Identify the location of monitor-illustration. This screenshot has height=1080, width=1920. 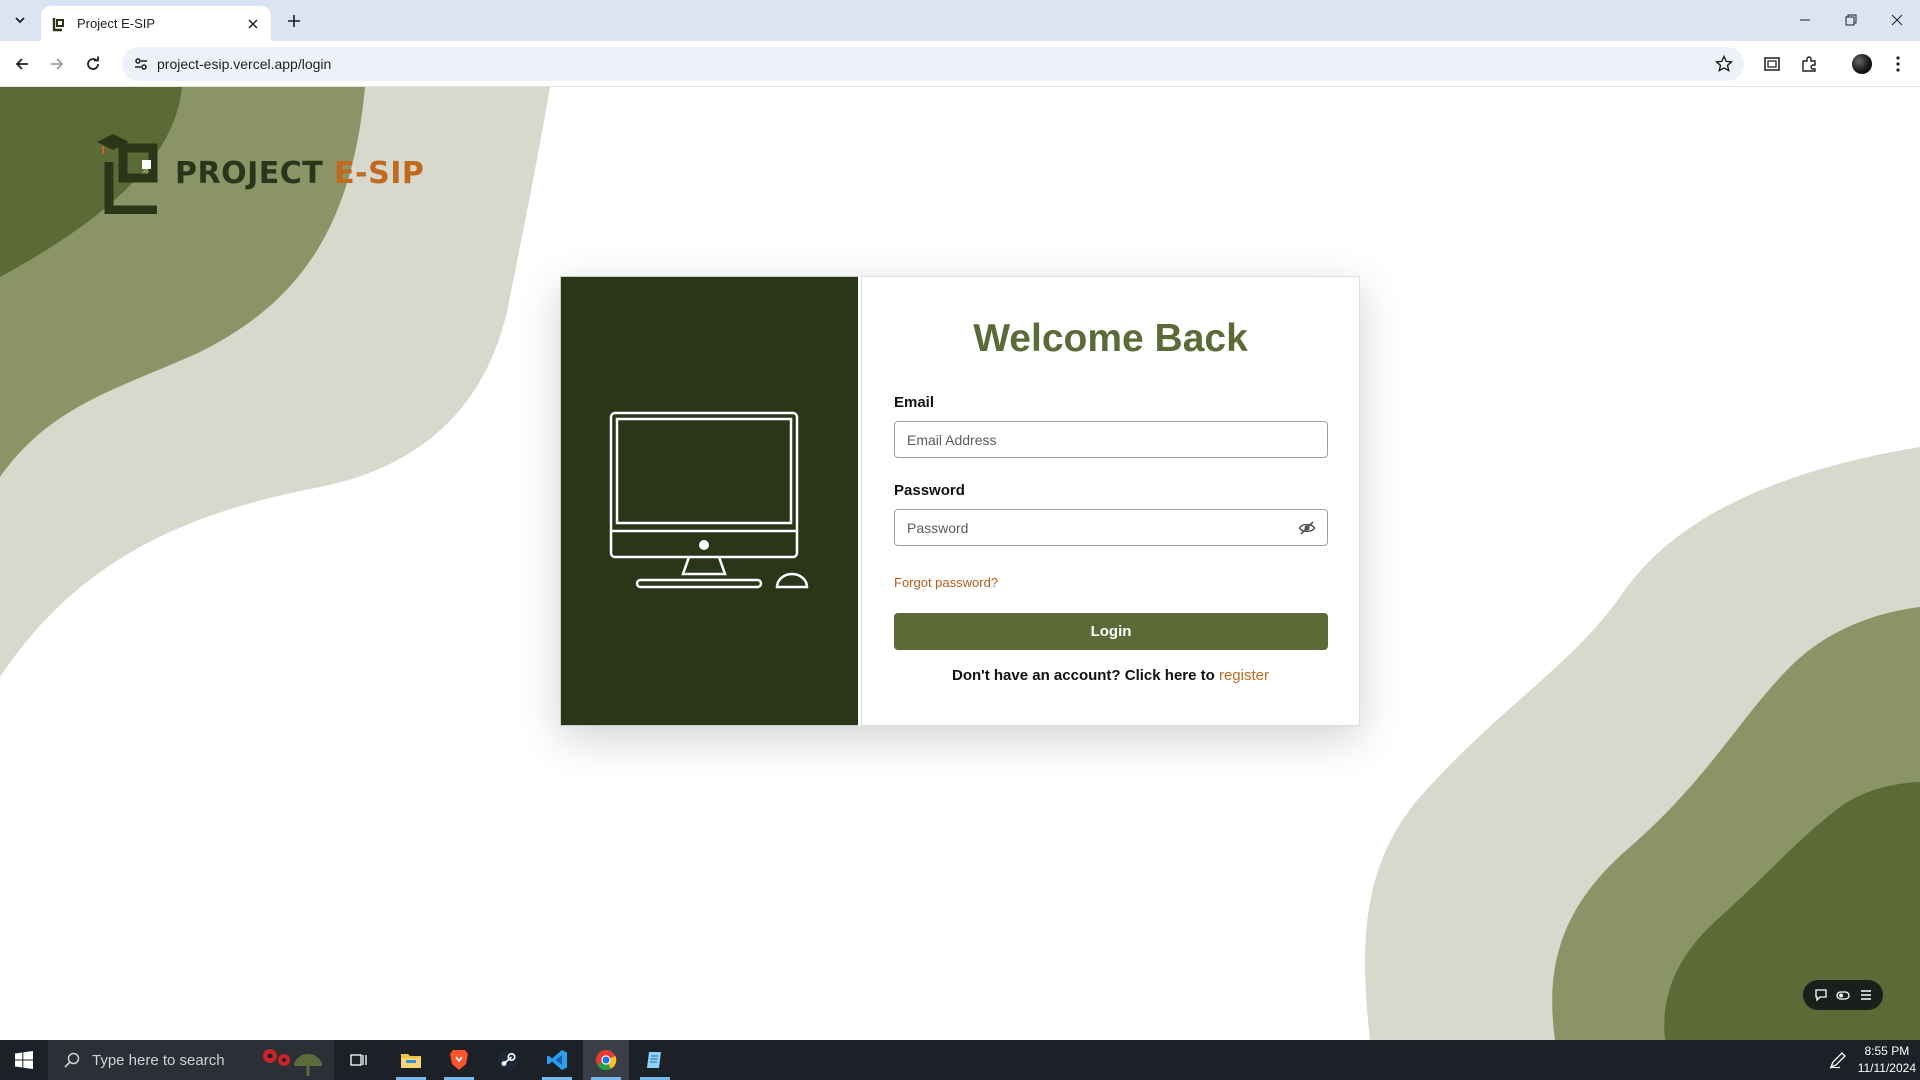
(709, 500).